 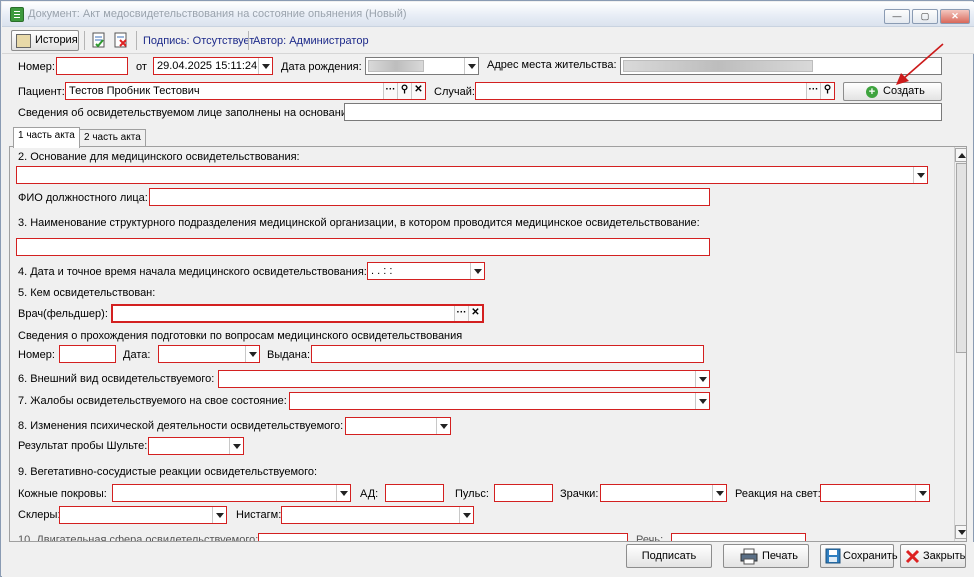 I want to click on basis-select, so click(x=472, y=175).